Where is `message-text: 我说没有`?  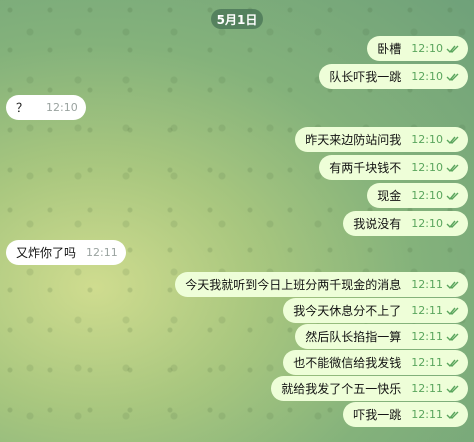
message-text: 我说没有 is located at coordinates (377, 224).